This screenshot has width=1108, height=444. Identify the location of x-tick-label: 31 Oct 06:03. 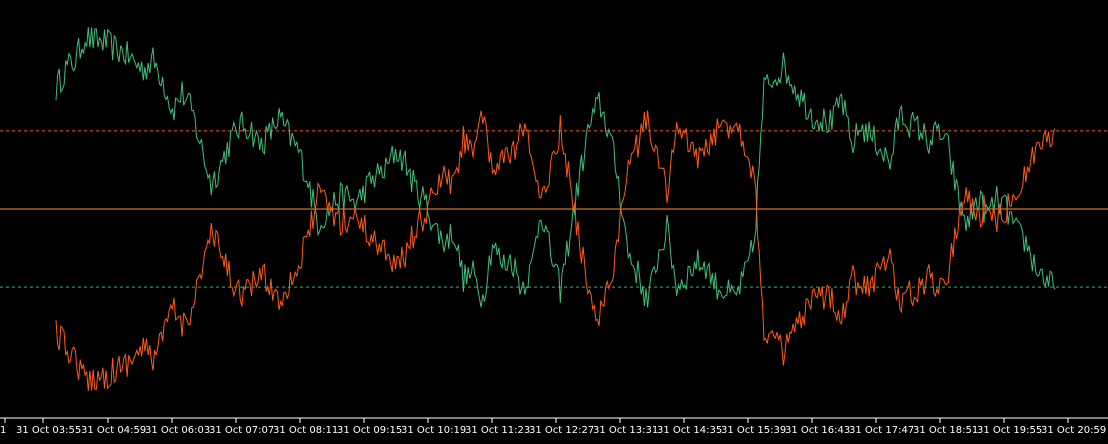
(177, 430).